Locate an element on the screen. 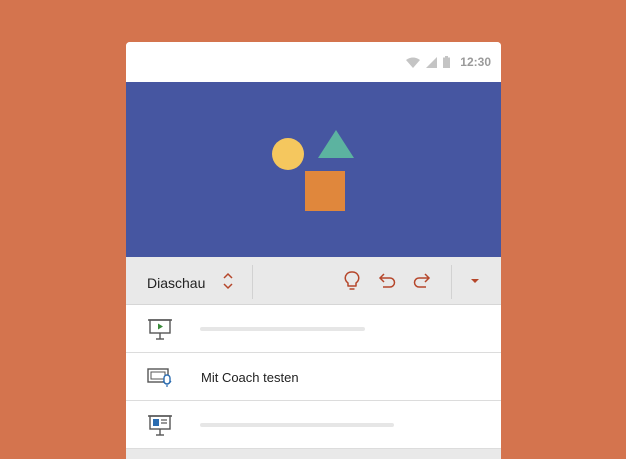  slide-triangle-shape is located at coordinates (336, 144).